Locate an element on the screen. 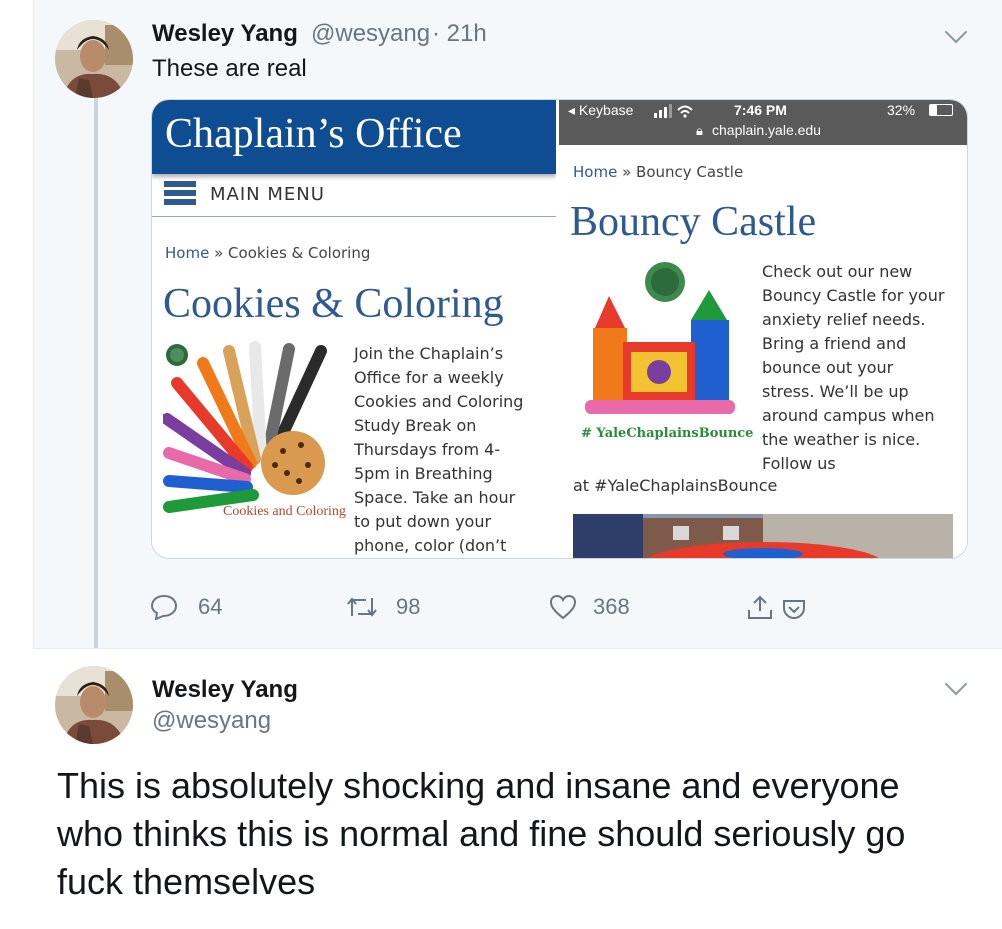  hamburger-menu-icon is located at coordinates (180, 193).